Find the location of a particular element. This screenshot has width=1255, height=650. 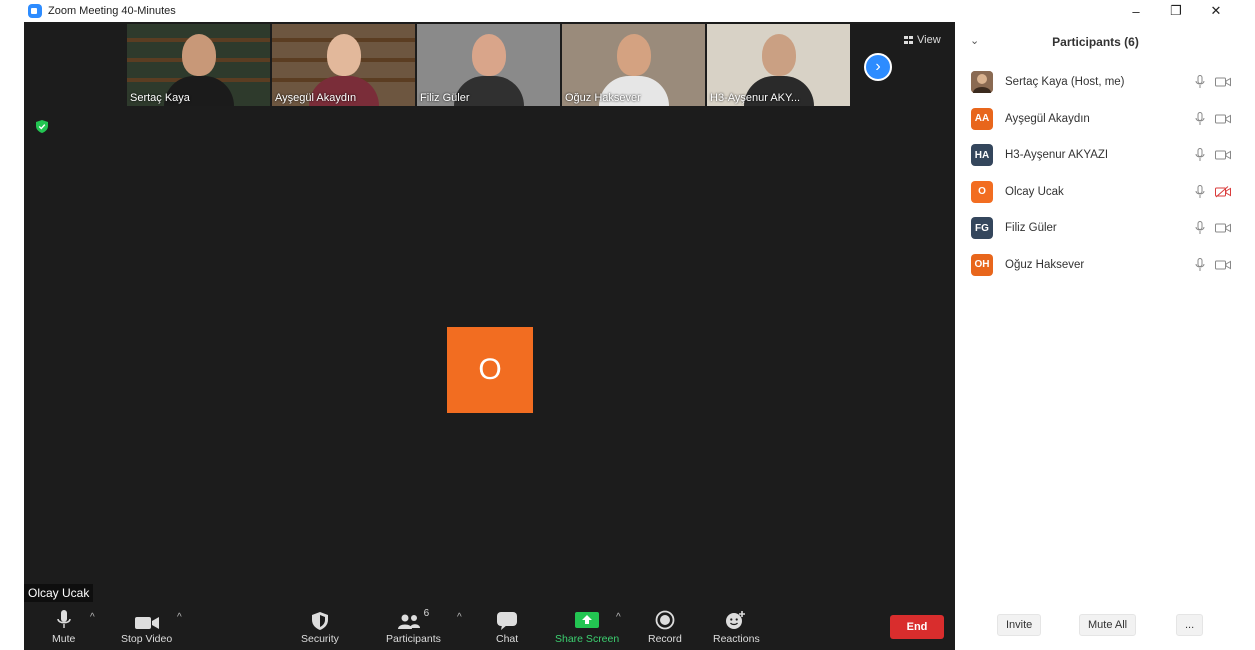

view-button: View is located at coordinates (922, 40).